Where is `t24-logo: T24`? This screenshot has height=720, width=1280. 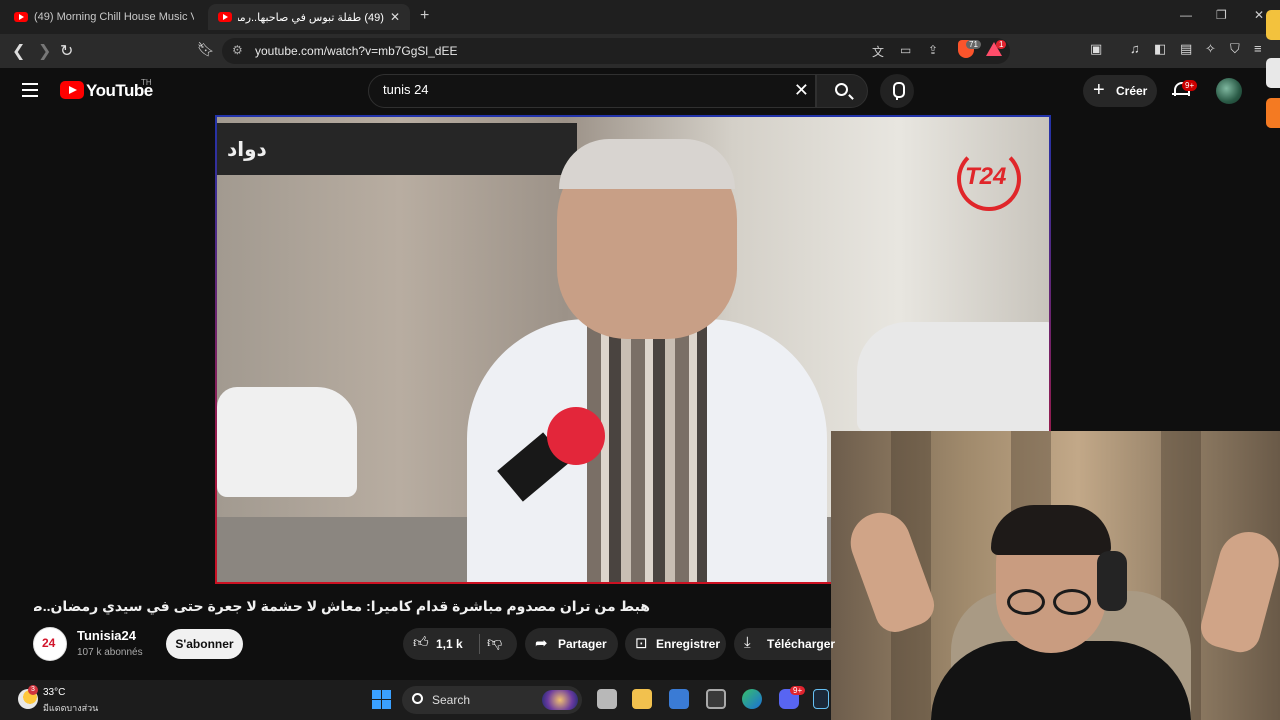 t24-logo: T24 is located at coordinates (989, 179).